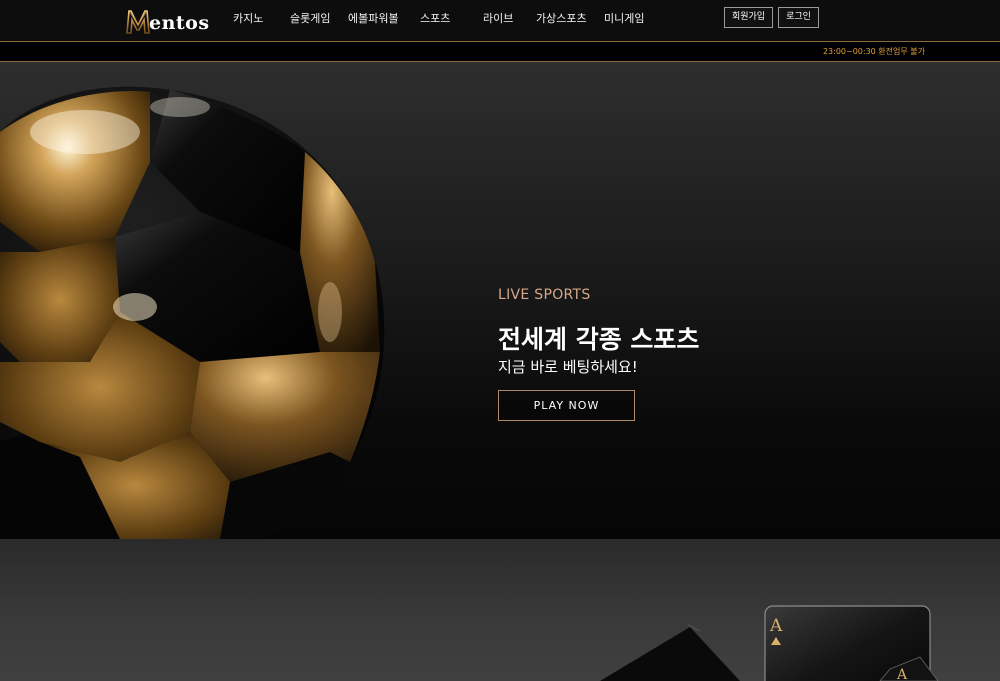 Image resolution: width=1000 pixels, height=681 pixels. Describe the element at coordinates (138, 21) in the screenshot. I see `logo-m-icon` at that location.